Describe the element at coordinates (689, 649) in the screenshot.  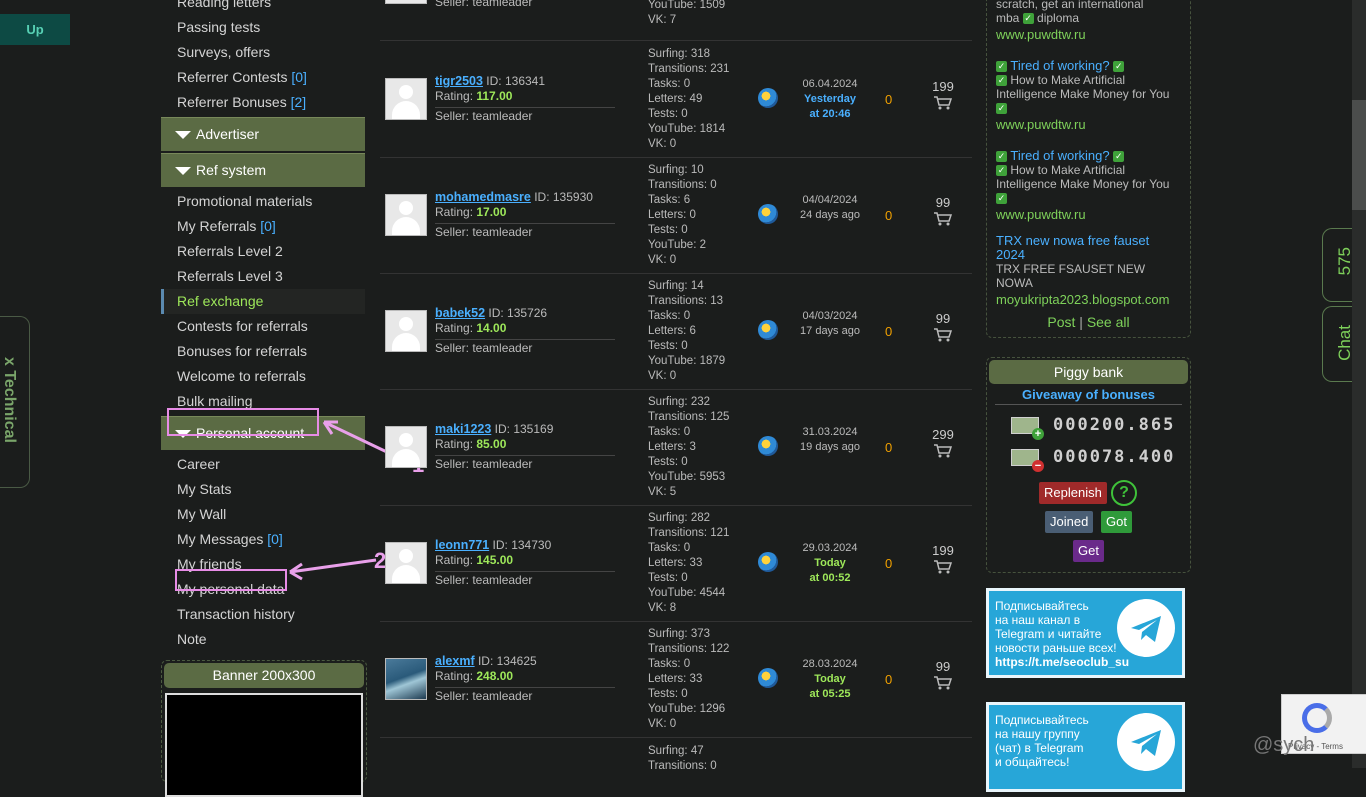
I see `stat-line: Transitions: 122` at that location.